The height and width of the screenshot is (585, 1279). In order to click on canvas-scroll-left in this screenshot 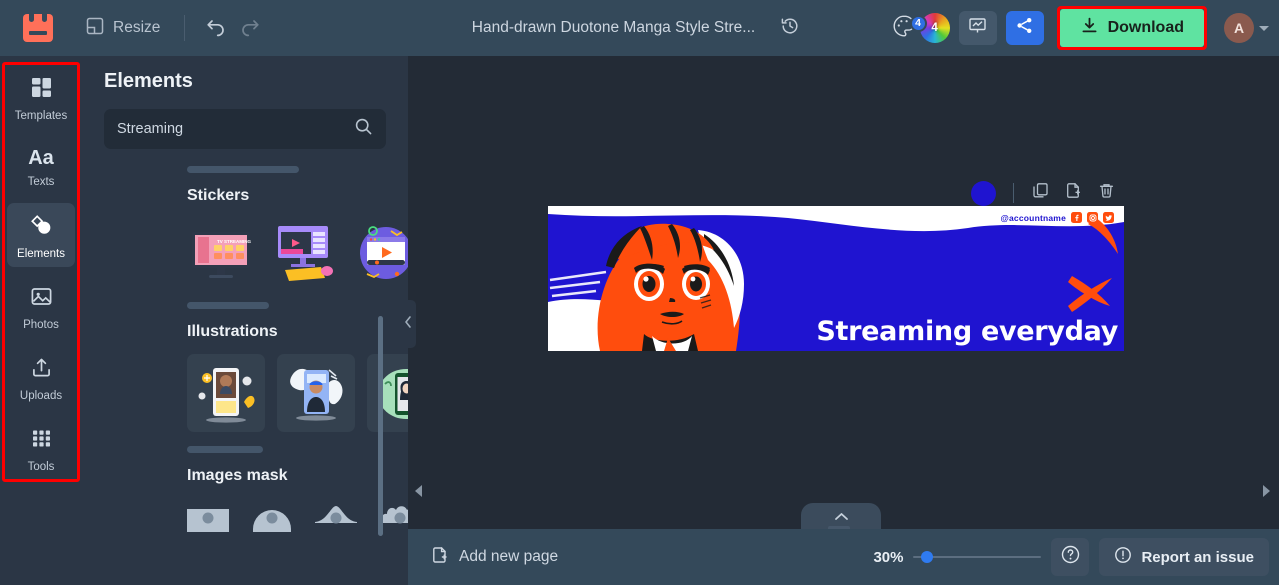, I will do `click(419, 493)`.